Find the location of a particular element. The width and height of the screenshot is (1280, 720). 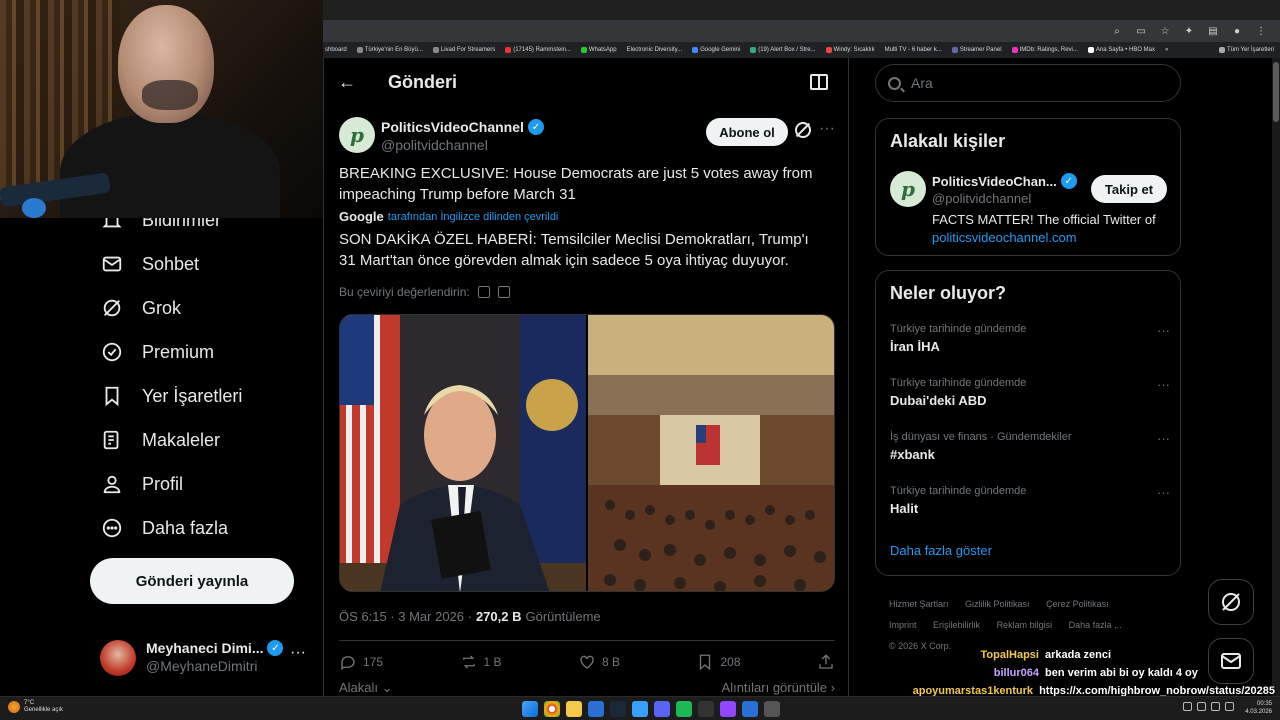

browser-menu-icon: ⋮ is located at coordinates (1261, 31).